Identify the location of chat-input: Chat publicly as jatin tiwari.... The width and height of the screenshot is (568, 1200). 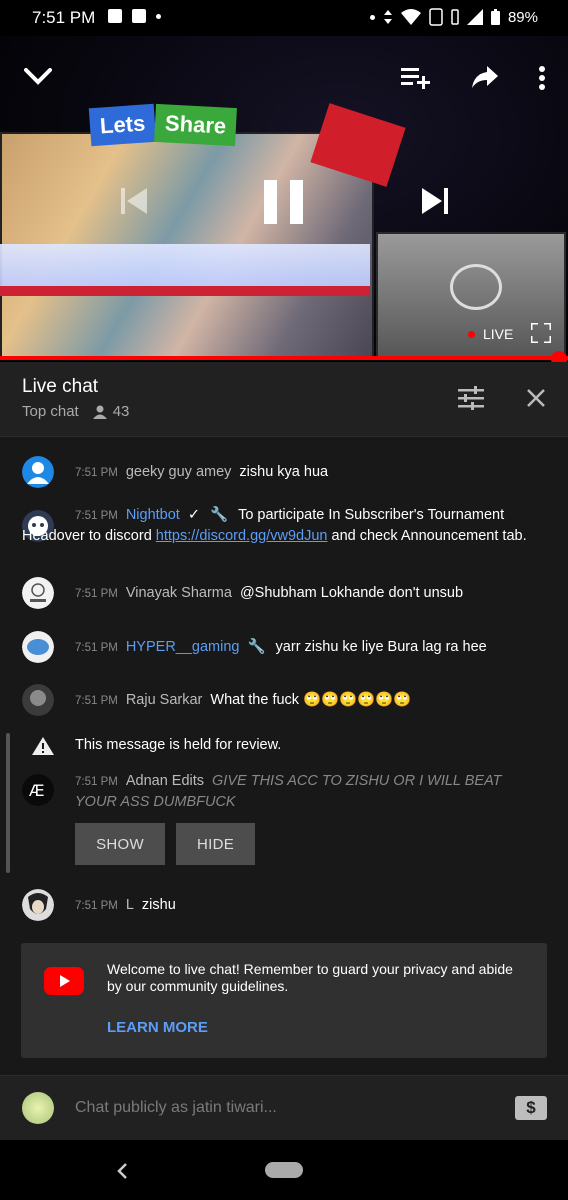
(176, 1108).